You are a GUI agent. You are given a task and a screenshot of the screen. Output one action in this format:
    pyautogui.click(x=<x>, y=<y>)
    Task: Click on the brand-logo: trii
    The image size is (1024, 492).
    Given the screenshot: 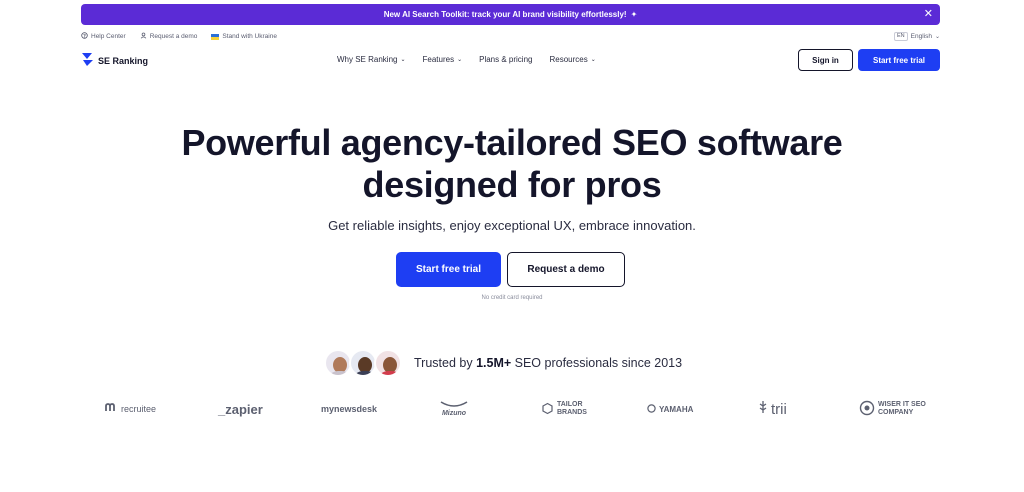 What is the action you would take?
    pyautogui.click(x=772, y=409)
    